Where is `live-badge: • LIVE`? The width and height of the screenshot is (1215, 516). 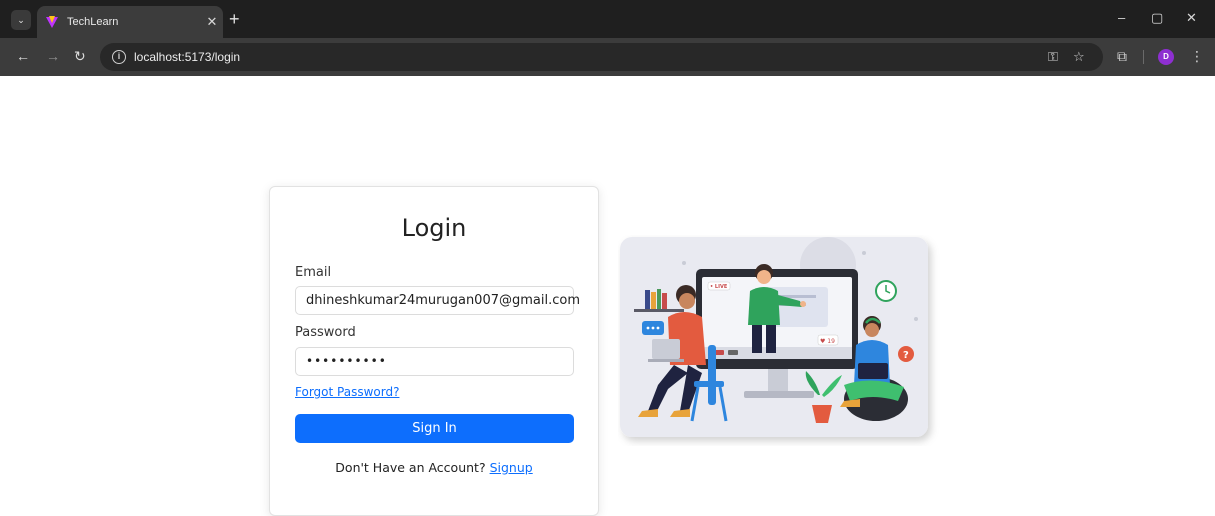
live-badge: • LIVE is located at coordinates (719, 287).